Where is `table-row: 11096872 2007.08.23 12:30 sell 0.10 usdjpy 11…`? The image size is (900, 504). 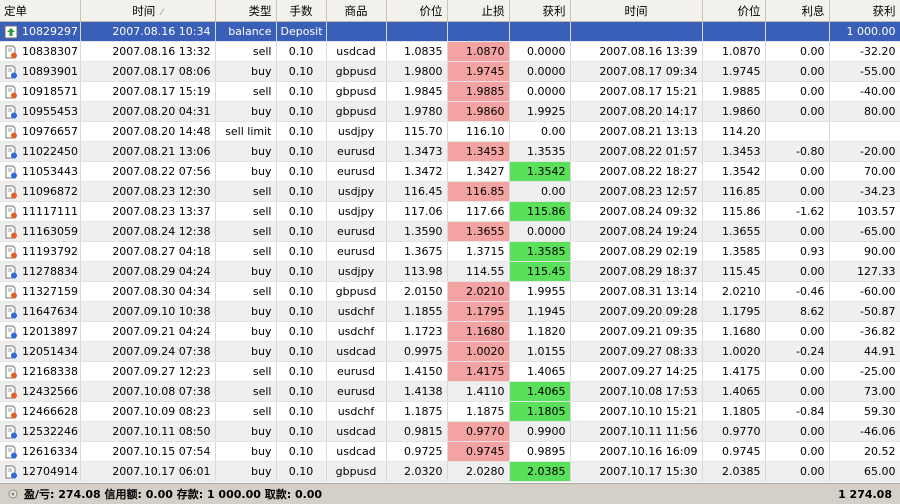
table-row: 11096872 2007.08.23 12:30 sell 0.10 usdjpy 11… is located at coordinates (450, 191).